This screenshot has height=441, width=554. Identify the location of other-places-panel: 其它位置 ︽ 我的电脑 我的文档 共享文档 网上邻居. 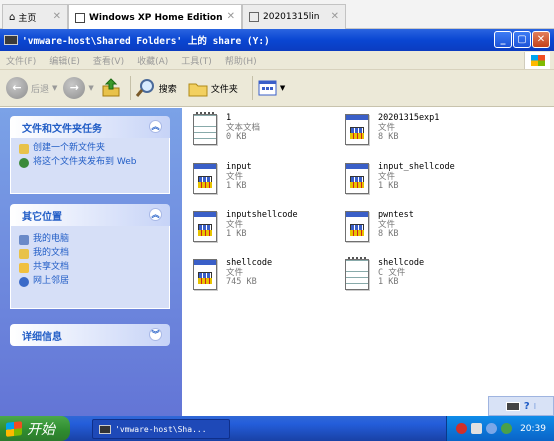
(90, 256).